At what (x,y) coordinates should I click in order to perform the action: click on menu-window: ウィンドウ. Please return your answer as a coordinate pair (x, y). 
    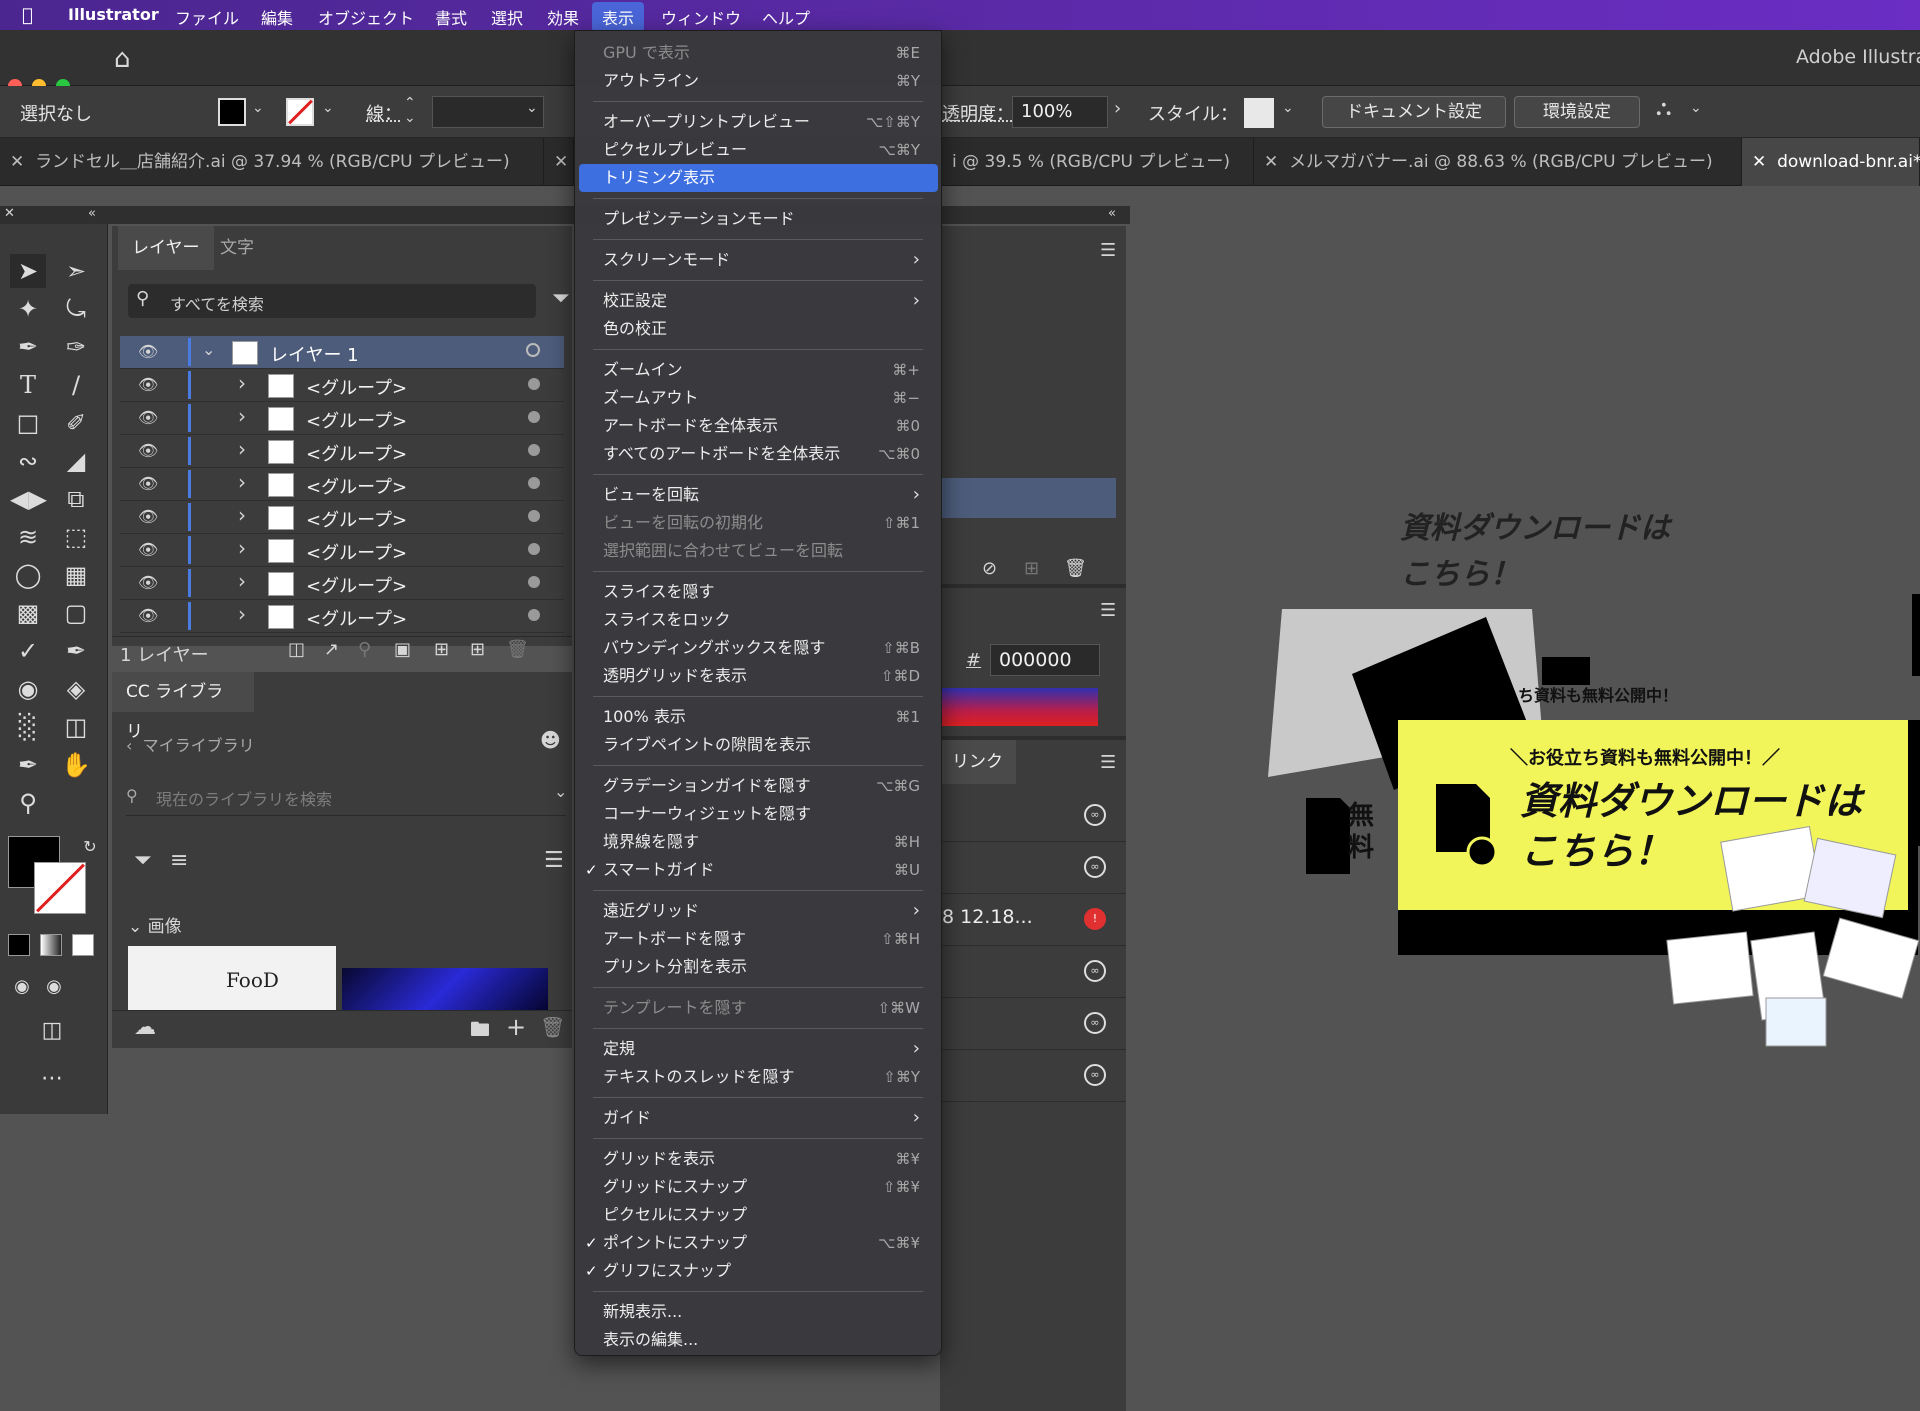
    Looking at the image, I should click on (701, 17).